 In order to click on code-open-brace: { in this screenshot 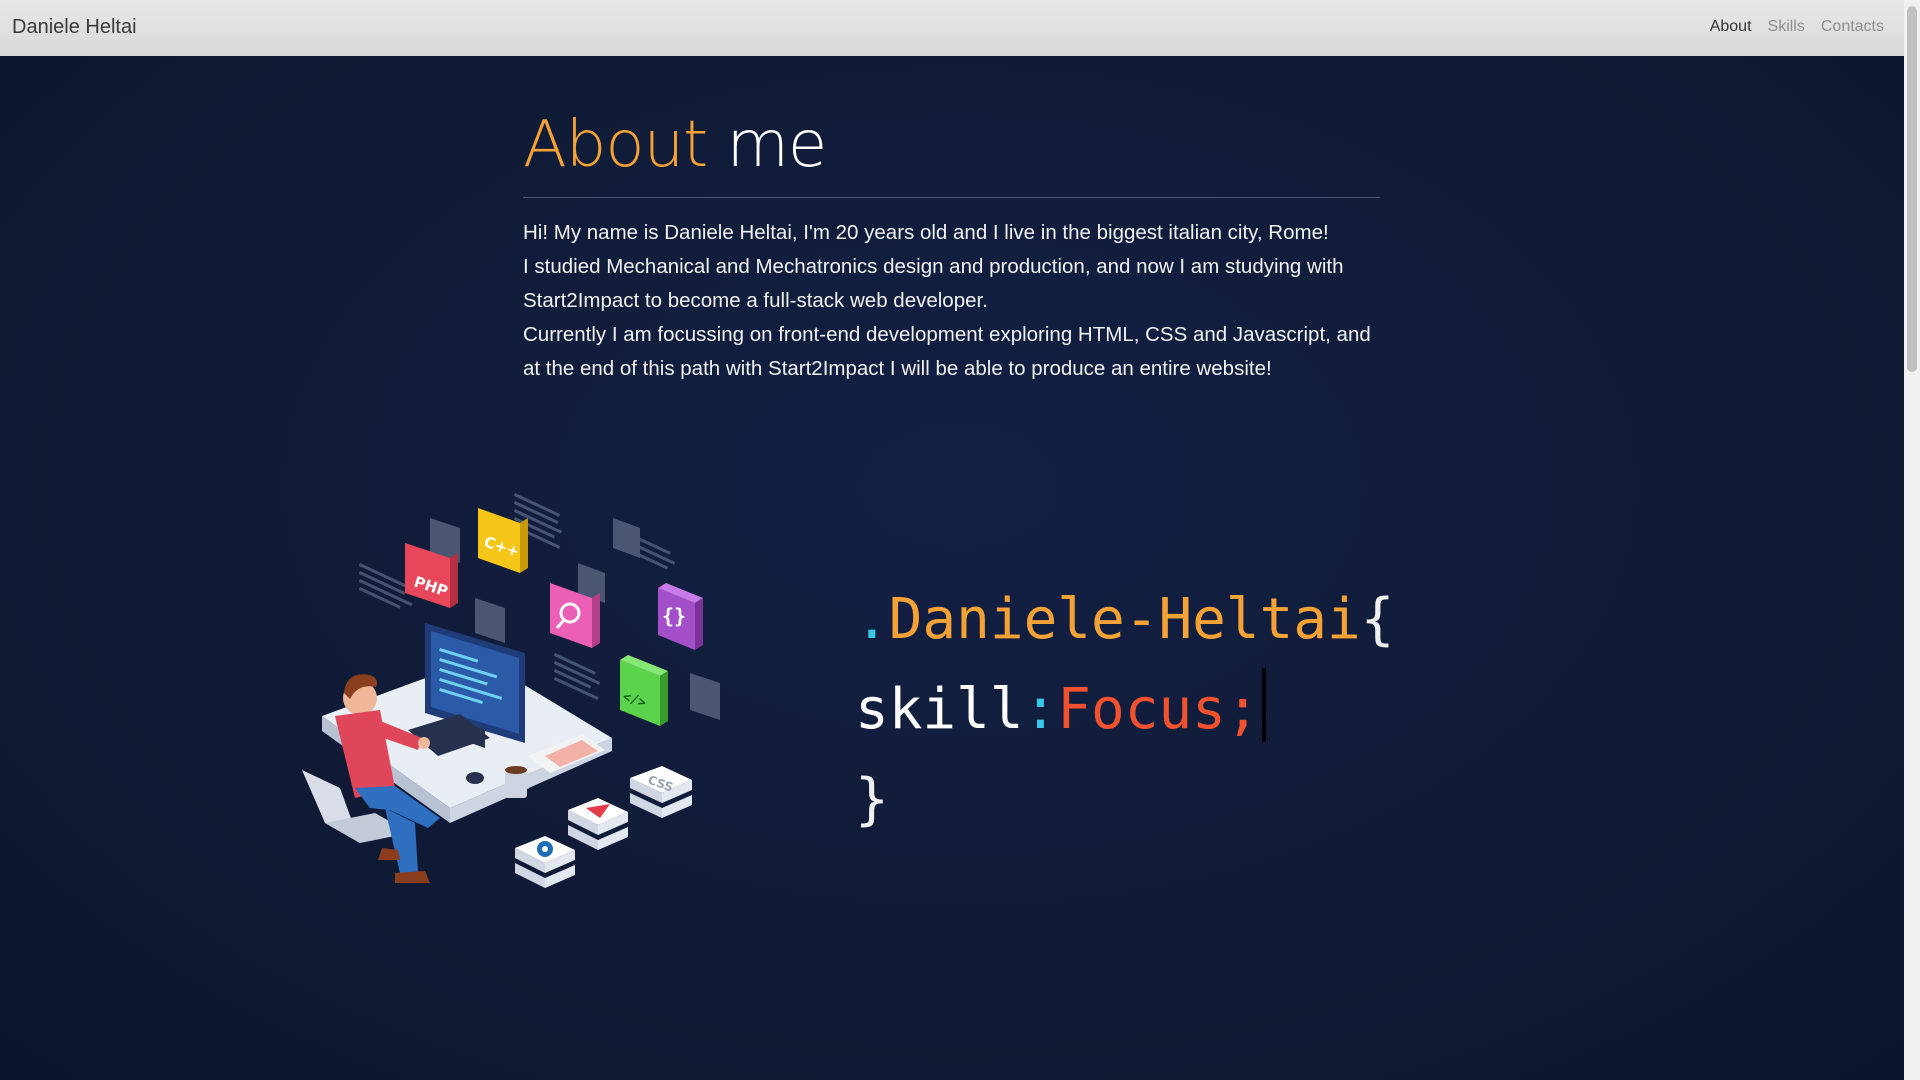, I will do `click(1377, 619)`.